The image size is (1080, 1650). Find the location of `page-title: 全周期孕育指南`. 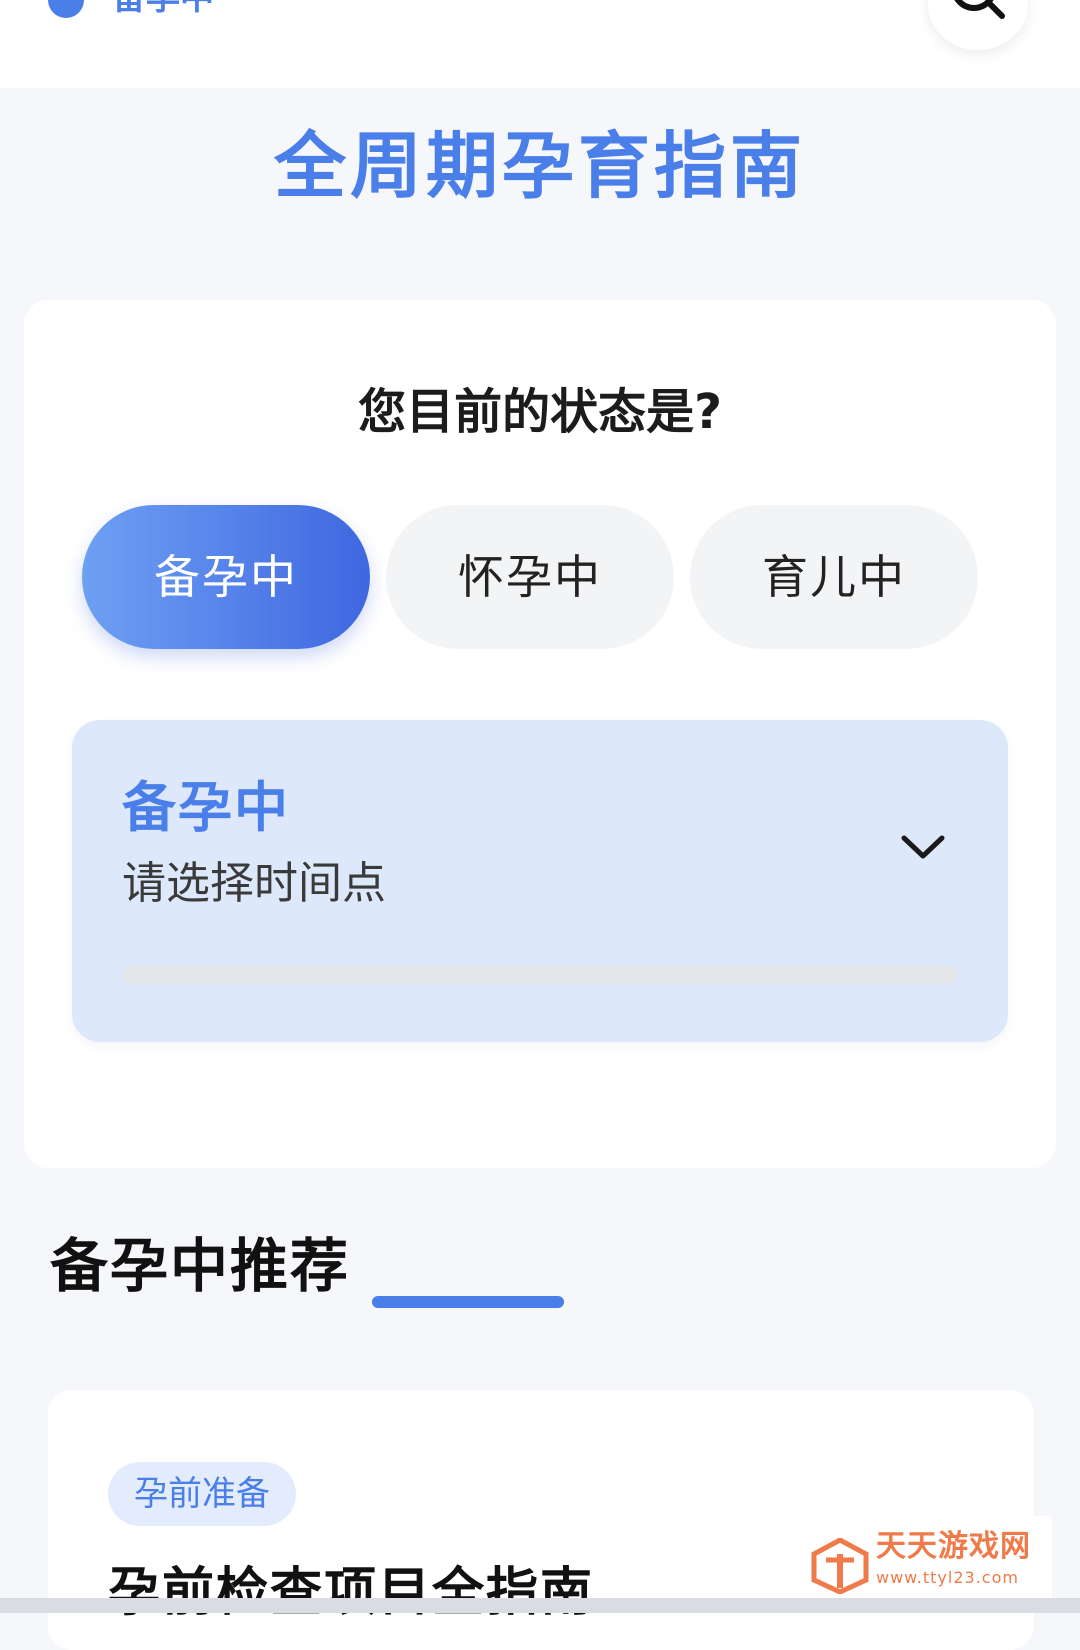

page-title: 全周期孕育指南 is located at coordinates (539, 166).